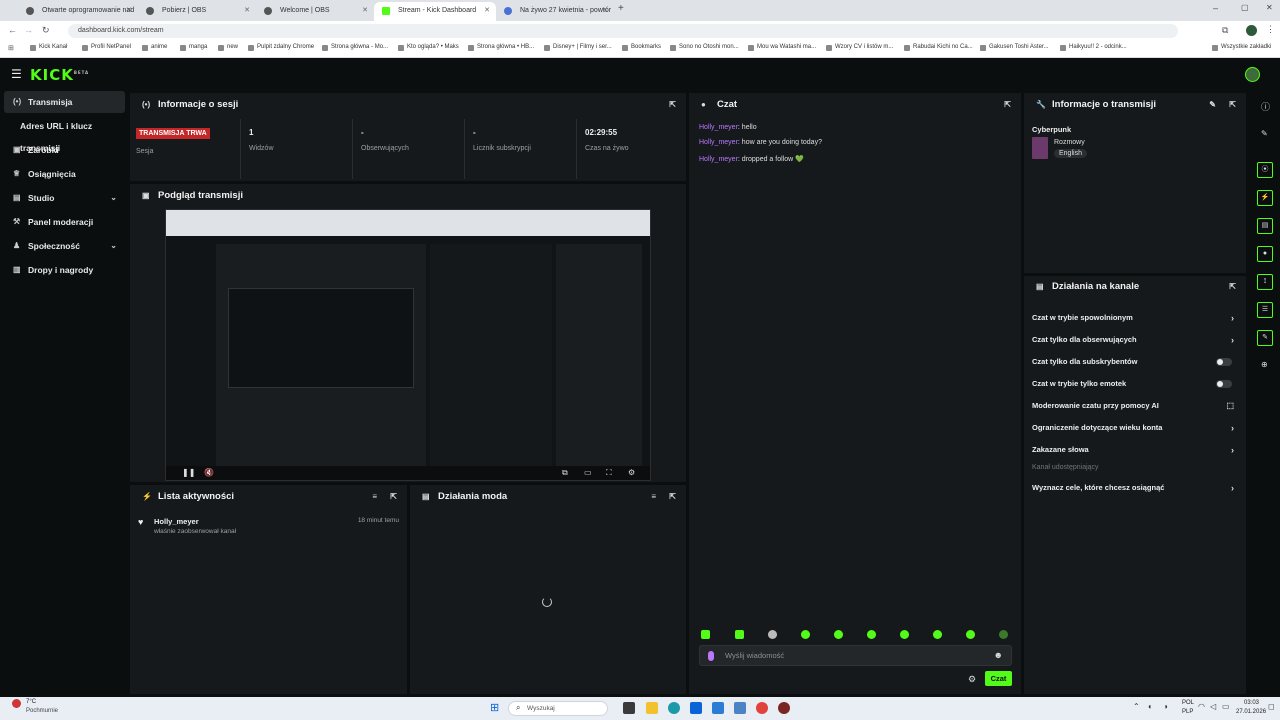 The height and width of the screenshot is (720, 1280). I want to click on notifications-icon: ◻, so click(1271, 706).